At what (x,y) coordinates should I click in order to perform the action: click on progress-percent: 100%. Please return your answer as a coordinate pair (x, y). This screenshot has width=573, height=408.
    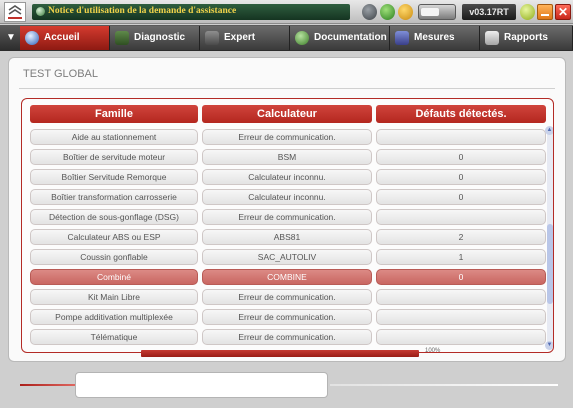
    Looking at the image, I should click on (433, 351).